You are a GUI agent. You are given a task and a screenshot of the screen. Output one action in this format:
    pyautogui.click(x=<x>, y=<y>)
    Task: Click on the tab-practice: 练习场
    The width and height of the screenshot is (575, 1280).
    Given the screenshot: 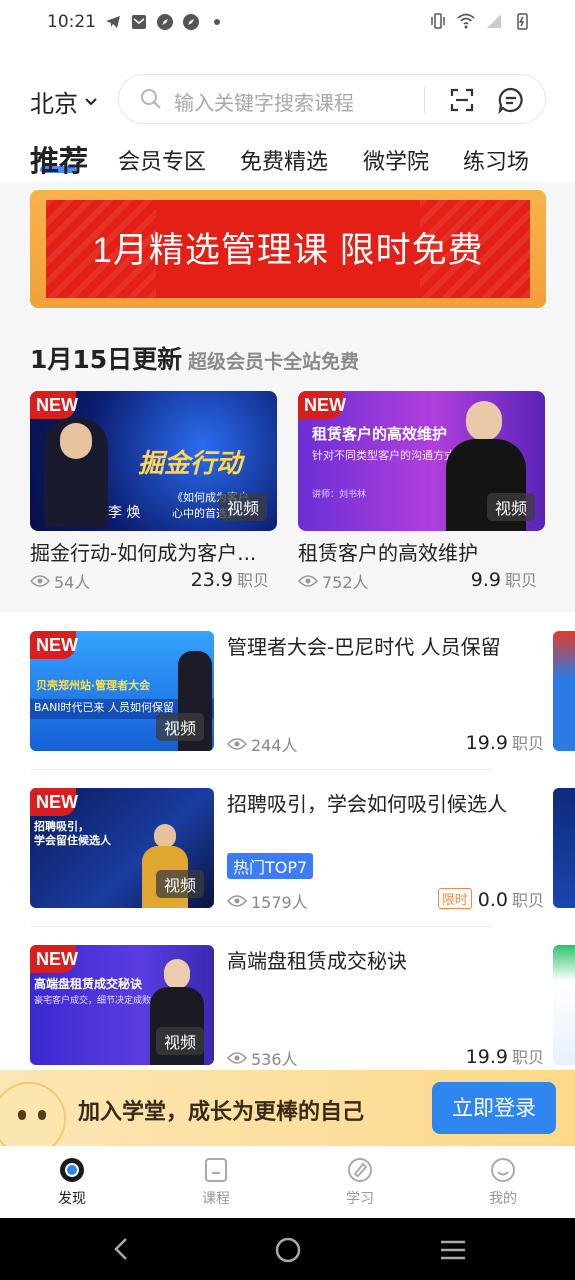 What is the action you would take?
    pyautogui.click(x=496, y=160)
    